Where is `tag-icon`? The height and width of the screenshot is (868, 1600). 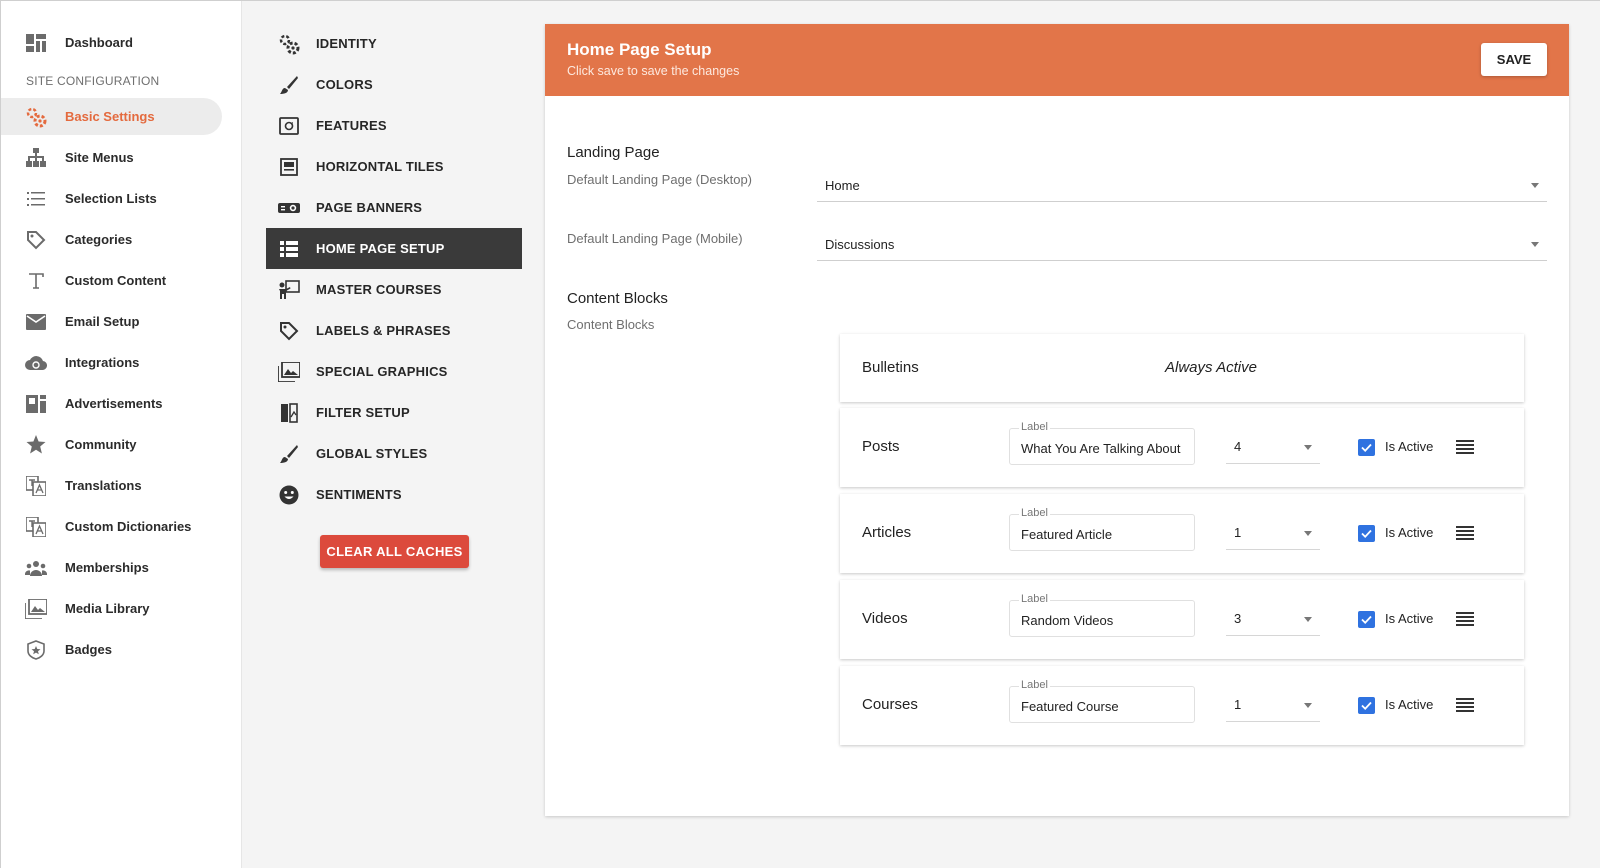 tag-icon is located at coordinates (36, 240).